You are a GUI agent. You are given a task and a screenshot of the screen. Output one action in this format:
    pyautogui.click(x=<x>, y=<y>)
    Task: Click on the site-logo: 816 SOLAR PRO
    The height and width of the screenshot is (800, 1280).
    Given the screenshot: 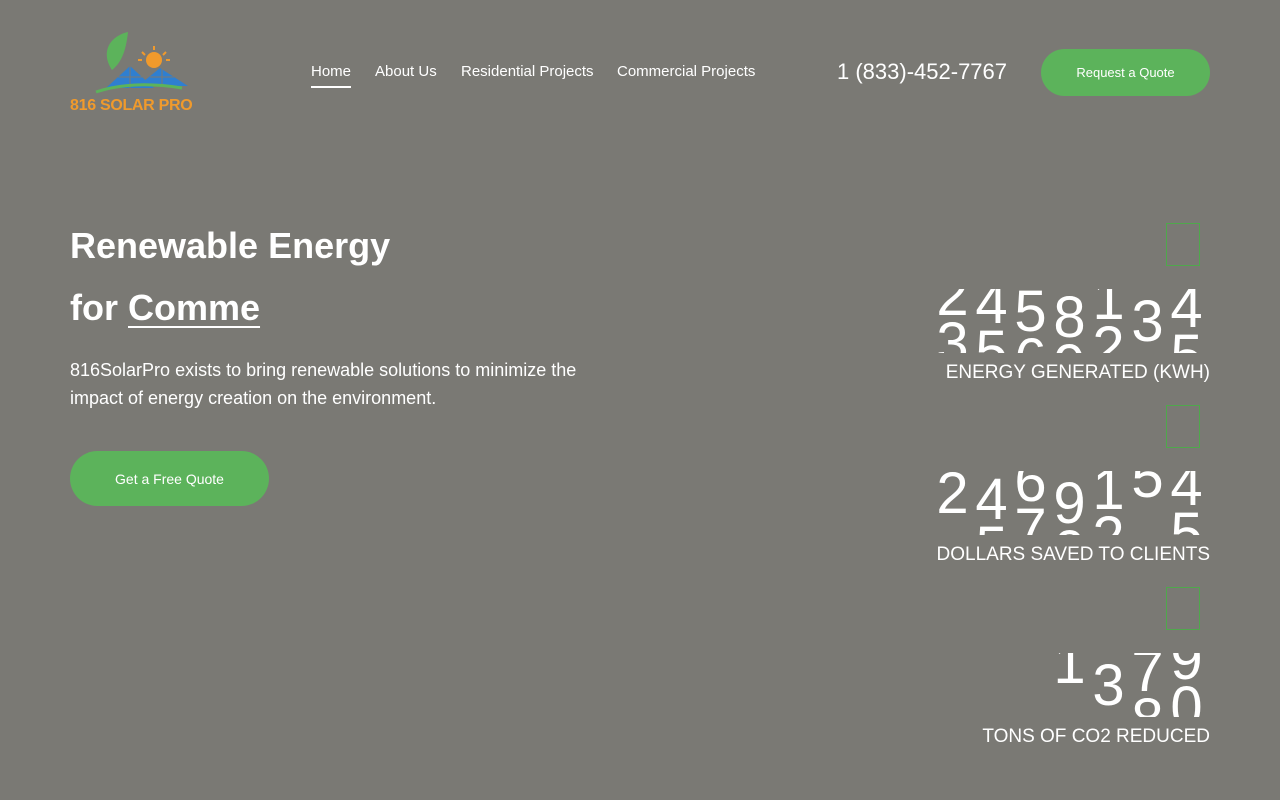 What is the action you would take?
    pyautogui.click(x=140, y=75)
    